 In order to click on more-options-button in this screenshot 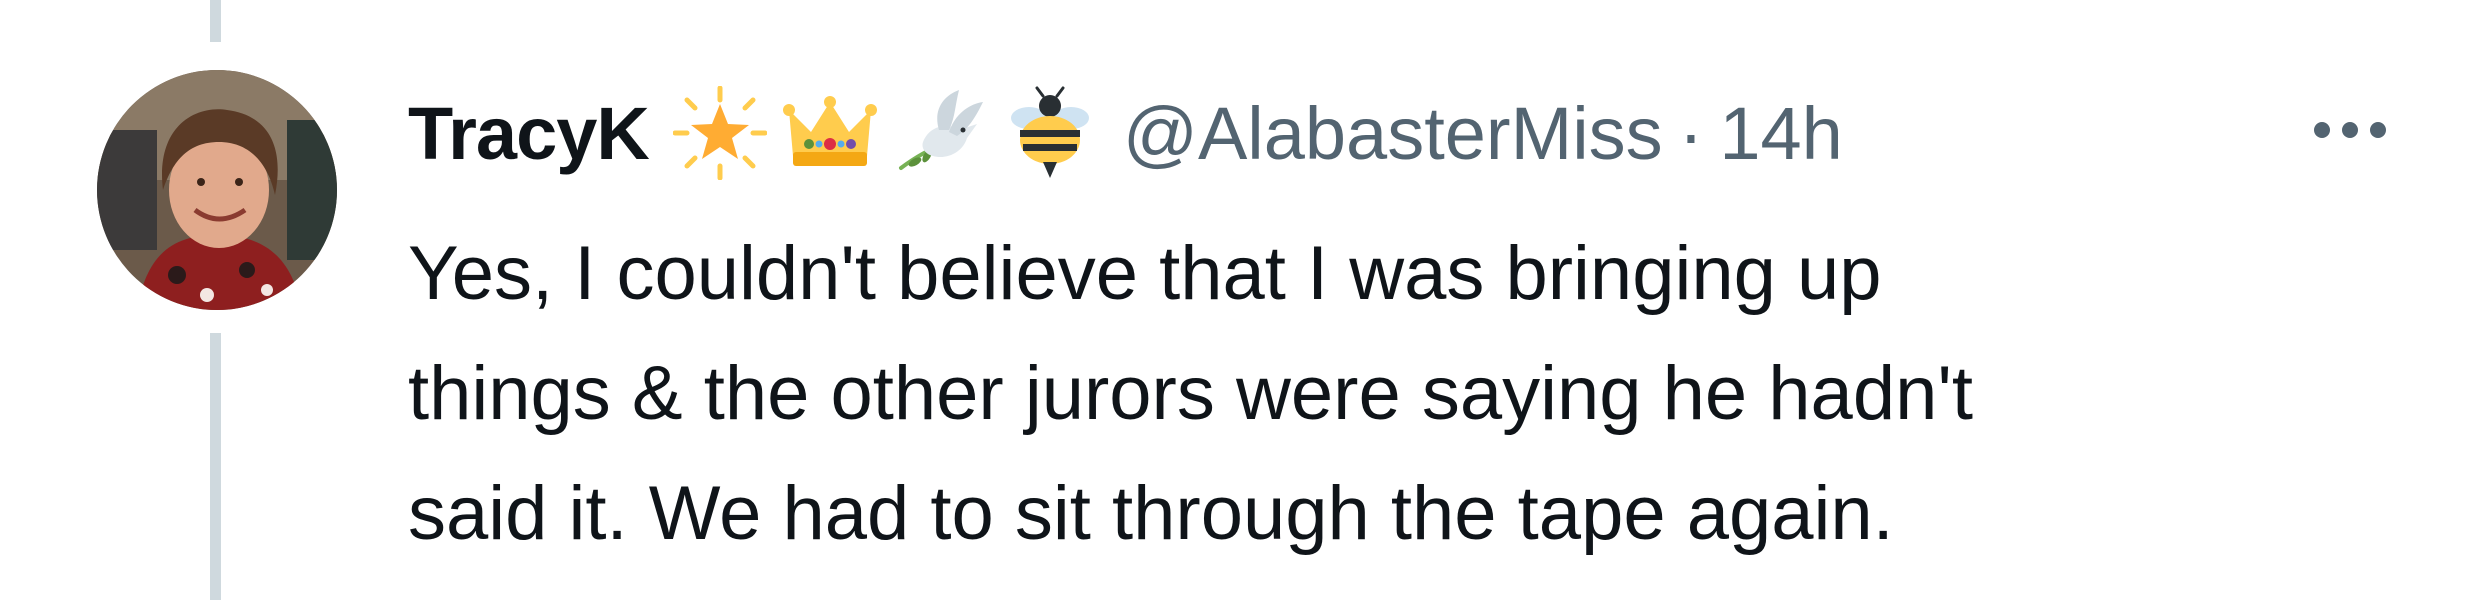, I will do `click(2350, 130)`.